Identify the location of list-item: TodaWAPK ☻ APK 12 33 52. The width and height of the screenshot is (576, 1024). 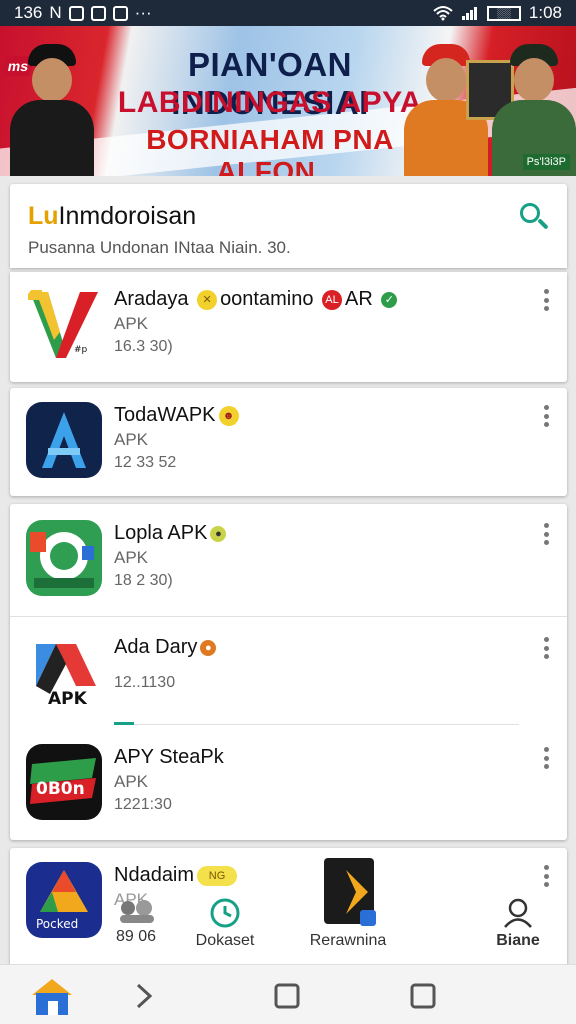
(288, 442).